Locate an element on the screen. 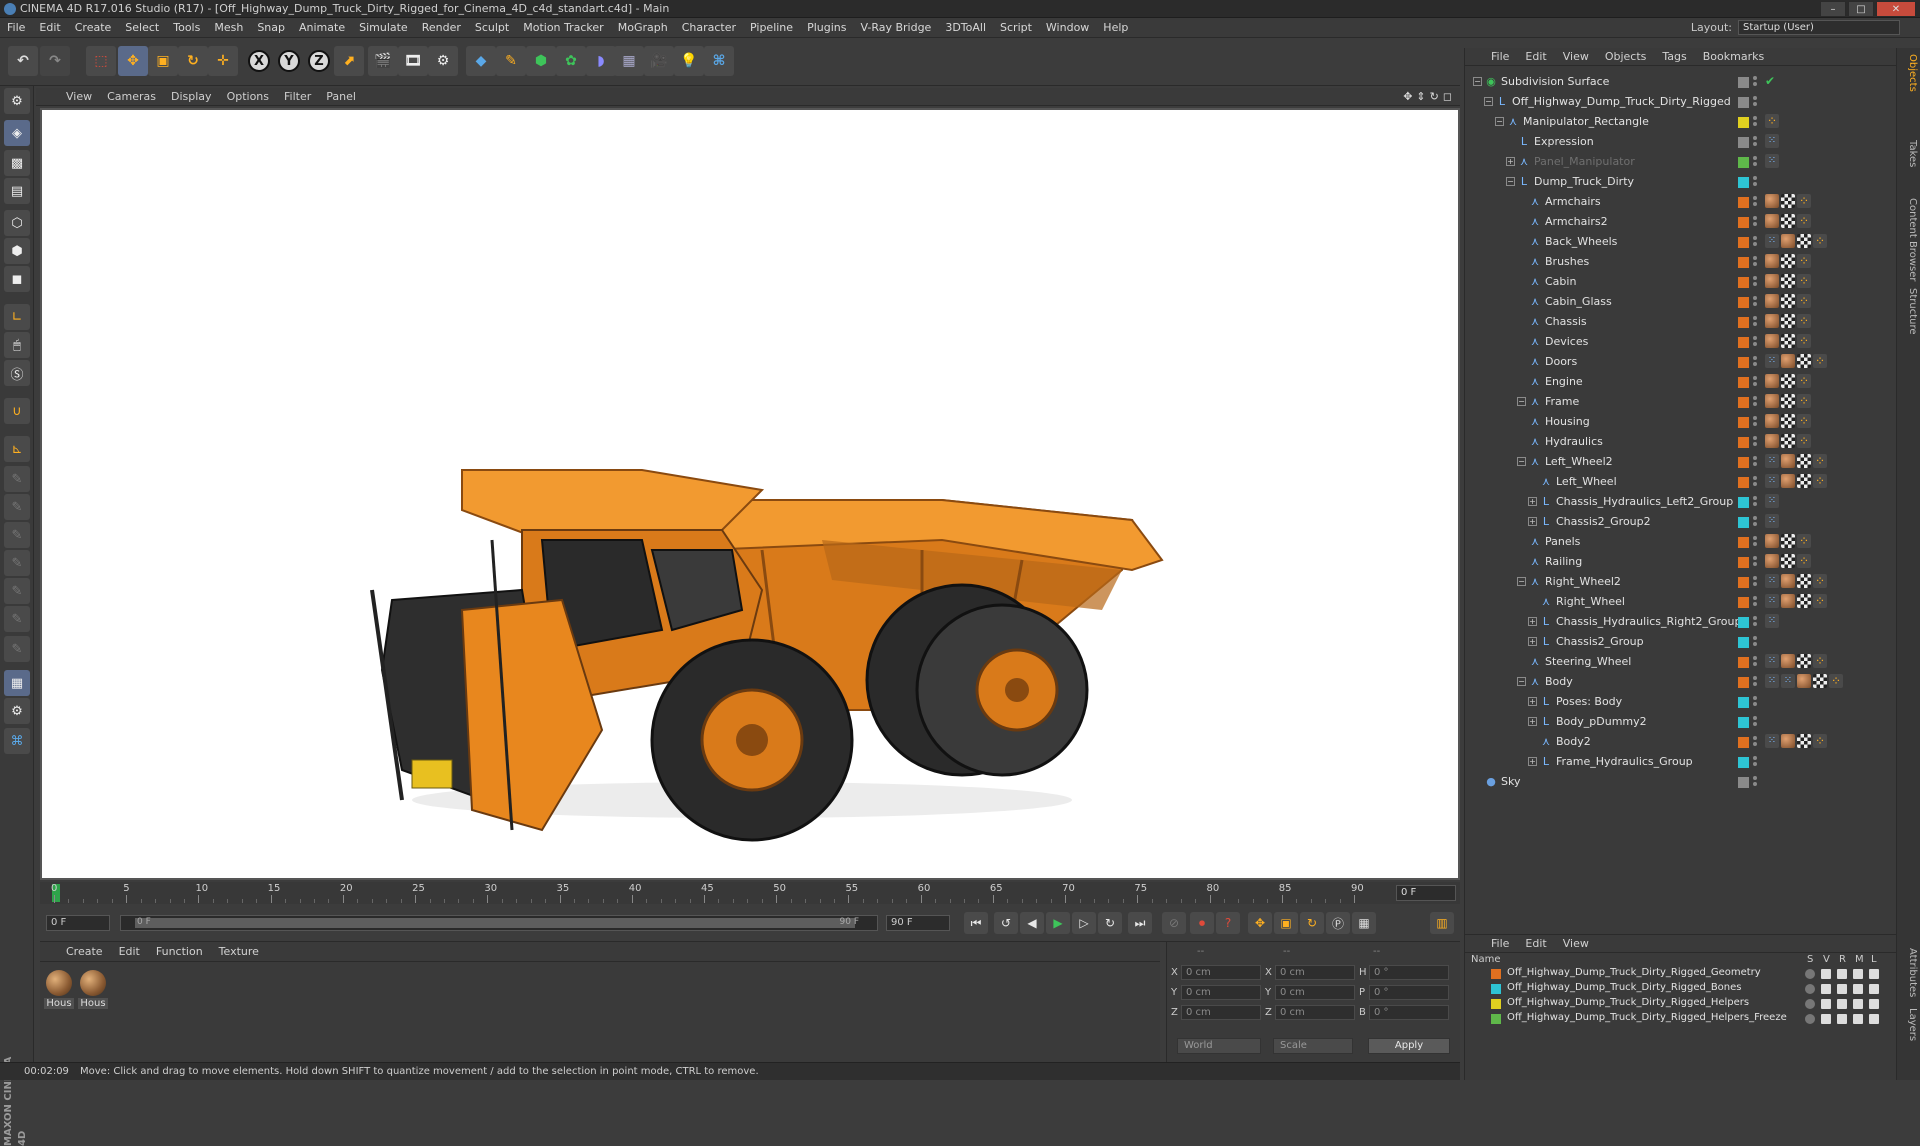 The image size is (1920, 1146). object-row: ⋏ Cabin_Glass ⁘ is located at coordinates (1681, 302).